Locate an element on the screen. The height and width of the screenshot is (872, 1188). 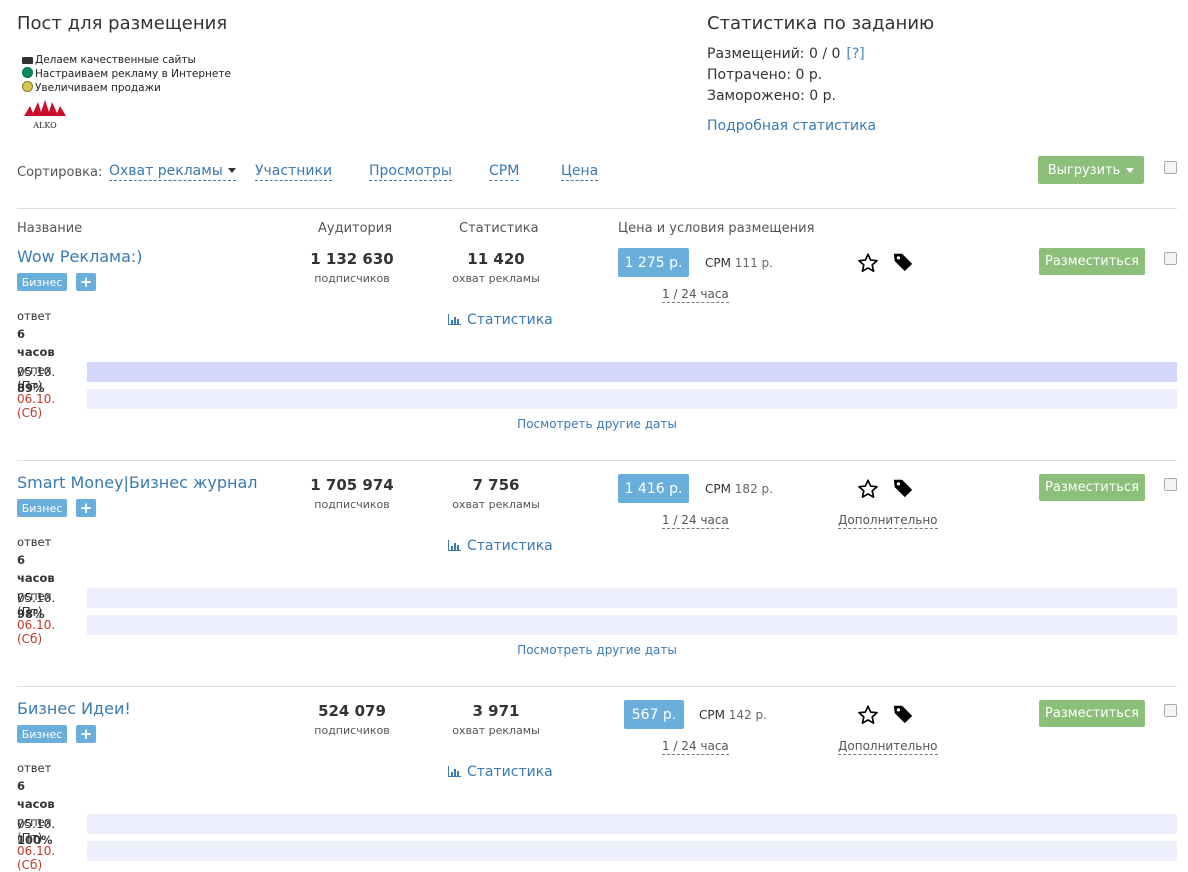
post-logo: ALKO is located at coordinates (45, 115).